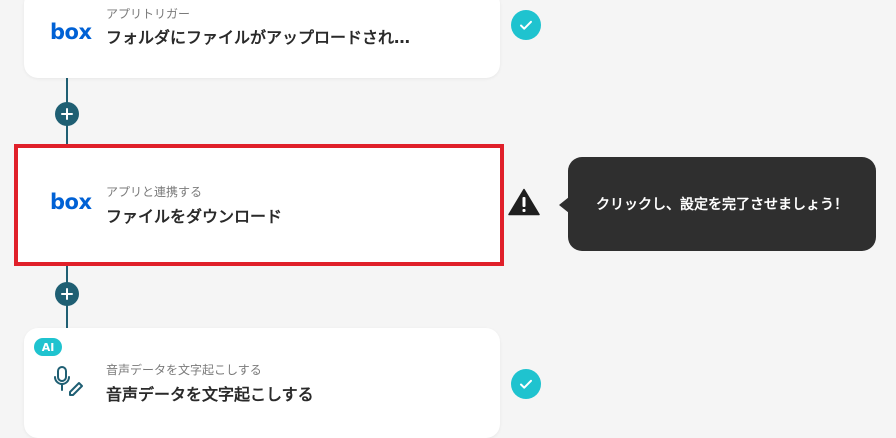  I want to click on microphone-pen-icon, so click(68, 381).